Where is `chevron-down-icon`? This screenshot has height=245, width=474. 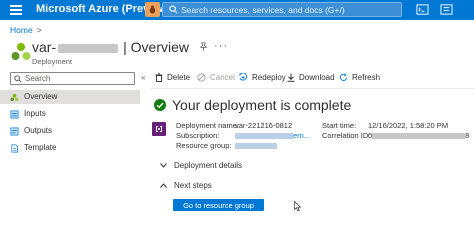 chevron-down-icon is located at coordinates (164, 165).